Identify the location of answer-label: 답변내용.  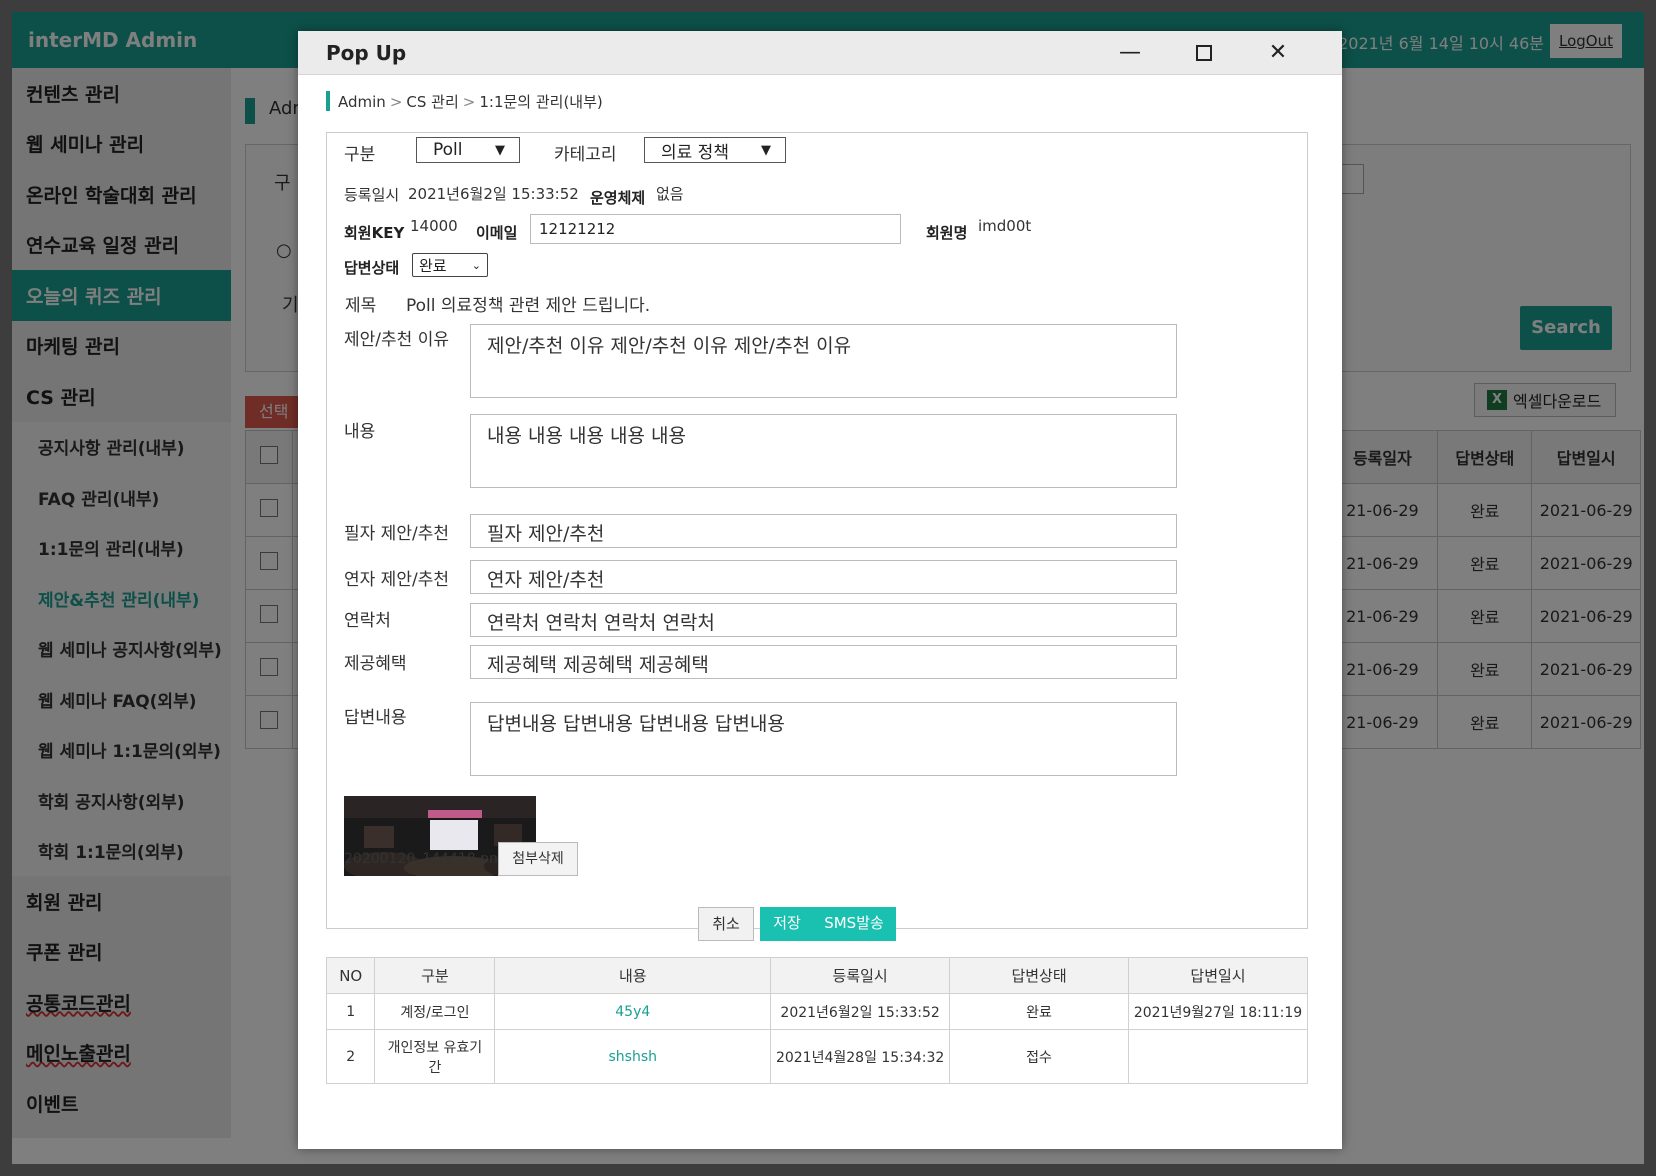
(375, 718).